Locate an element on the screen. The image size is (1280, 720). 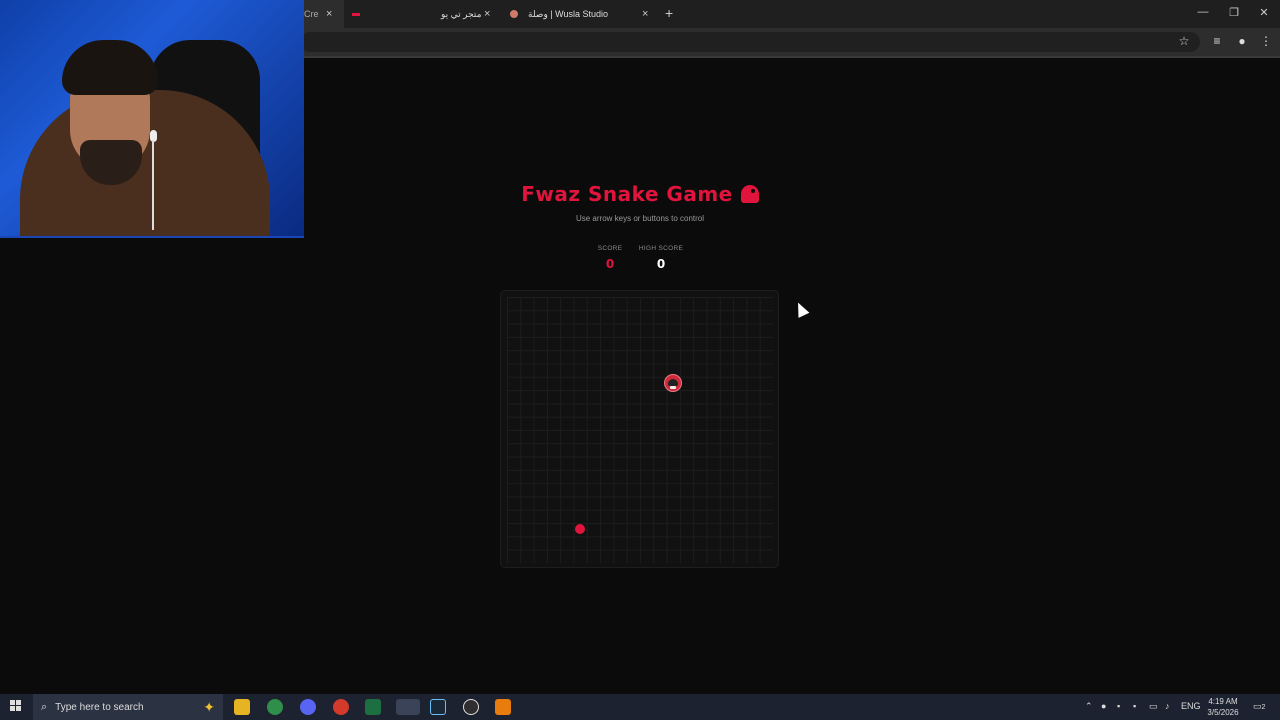
notification-count: 2 is located at coordinates (1263, 707).